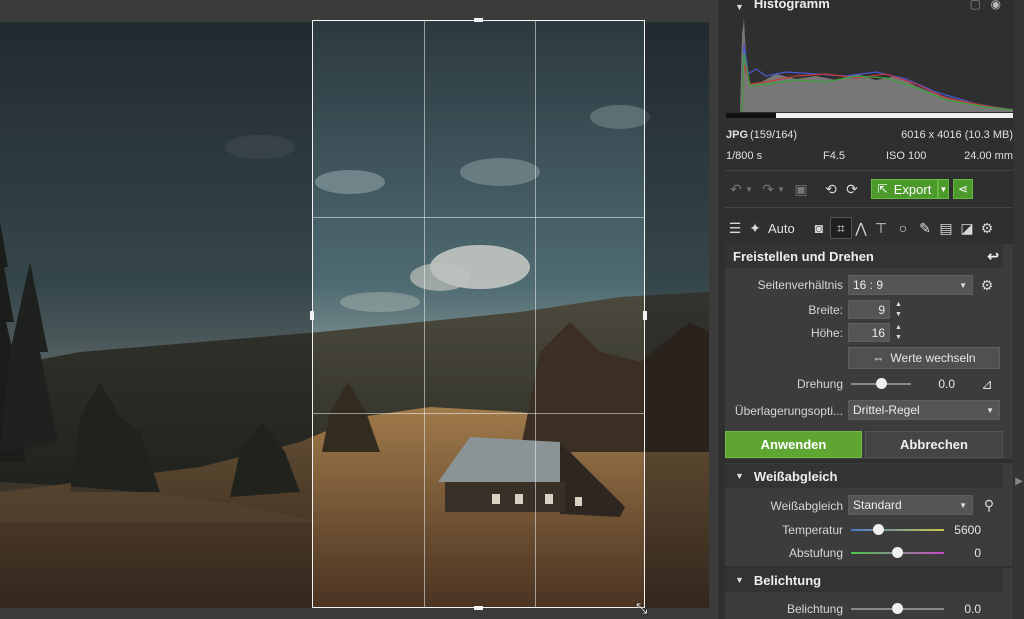 Image resolution: width=1024 pixels, height=619 pixels. Describe the element at coordinates (834, 156) in the screenshot. I see `aperture: F4.5` at that location.